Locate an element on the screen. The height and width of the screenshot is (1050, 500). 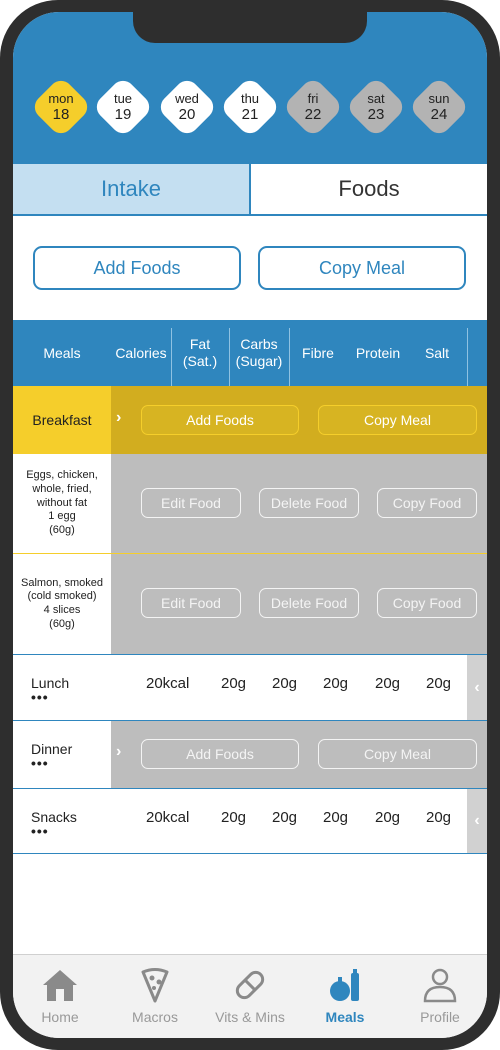
day-sun: sun 24 is located at coordinates (439, 107).